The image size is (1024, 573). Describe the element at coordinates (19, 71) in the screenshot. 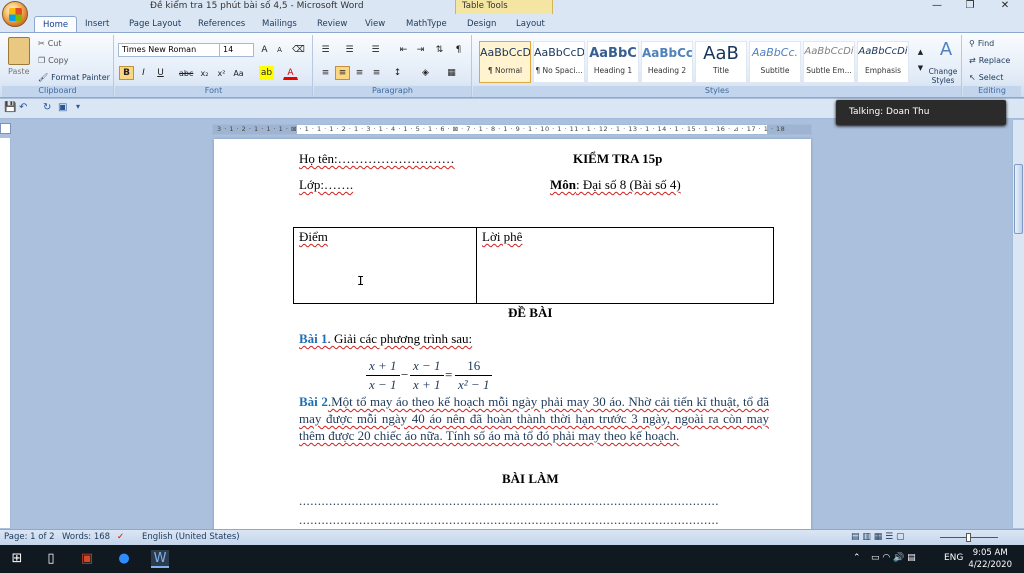

I see `paste-button: Paste` at that location.